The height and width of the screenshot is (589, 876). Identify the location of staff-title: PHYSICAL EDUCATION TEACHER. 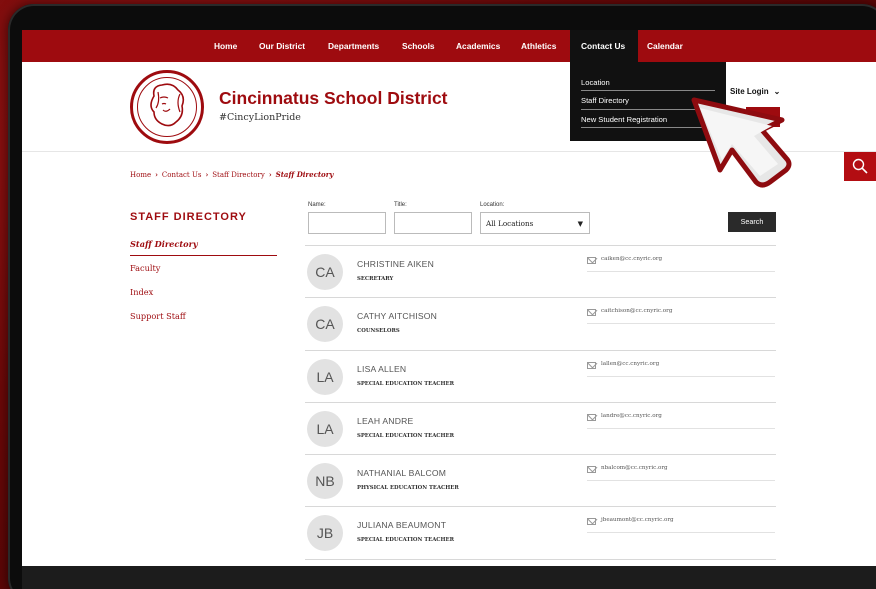
(408, 488).